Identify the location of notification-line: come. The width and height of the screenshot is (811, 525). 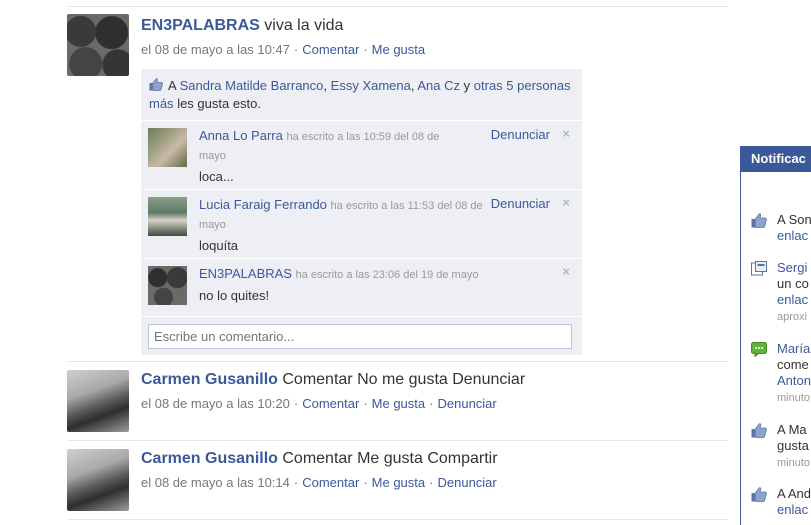
(793, 364).